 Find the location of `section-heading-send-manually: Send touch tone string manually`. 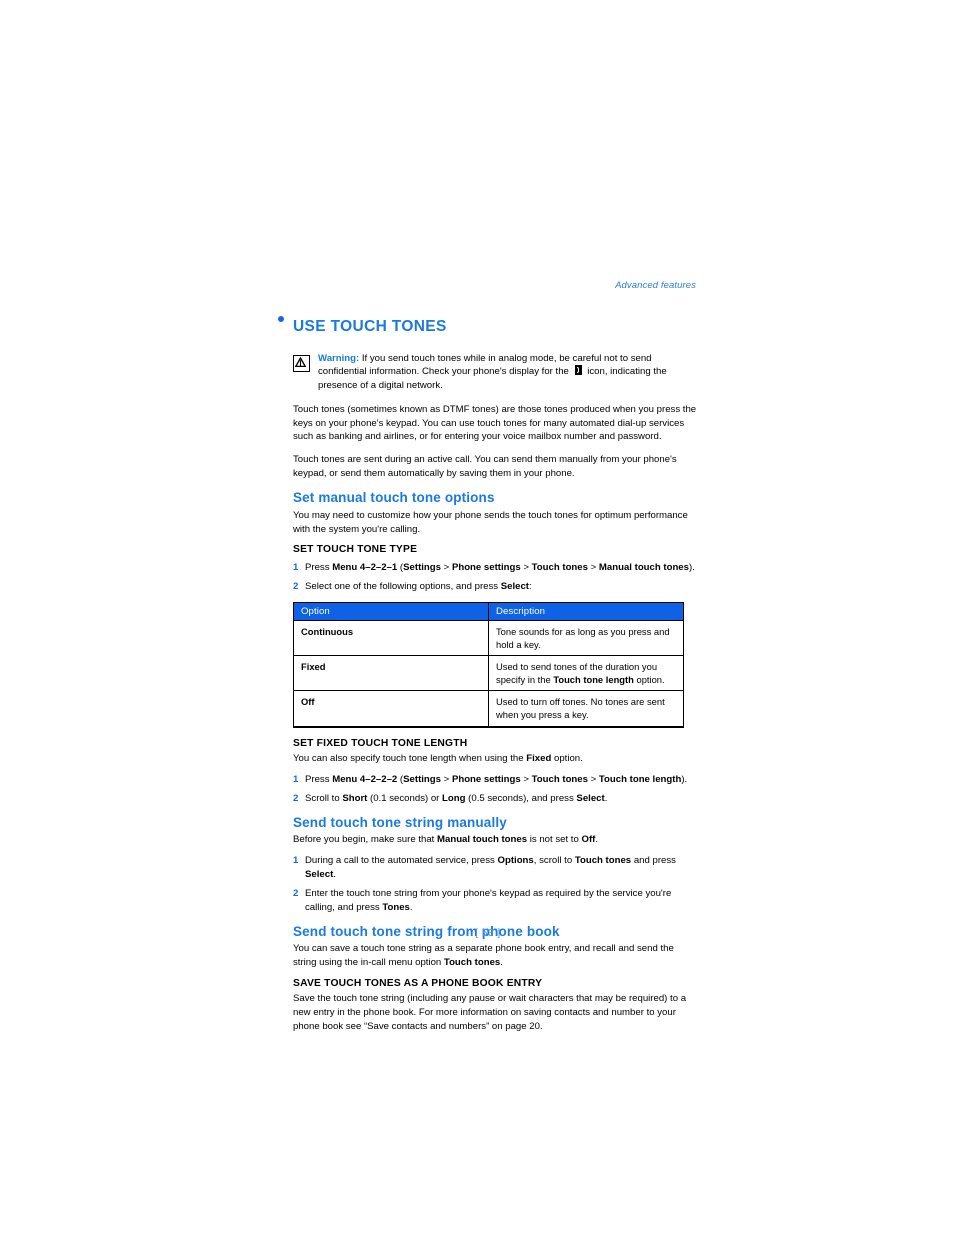

section-heading-send-manually: Send touch tone string manually is located at coordinates (400, 822).